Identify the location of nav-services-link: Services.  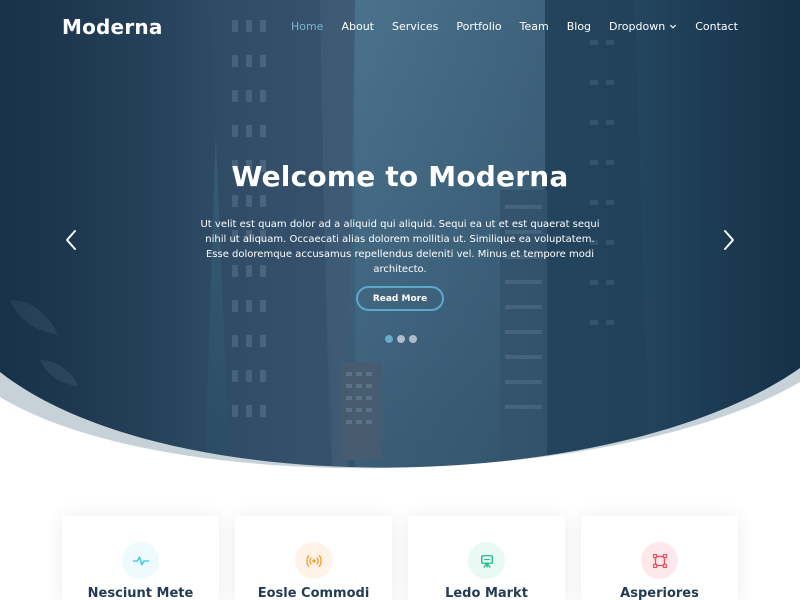
(415, 26).